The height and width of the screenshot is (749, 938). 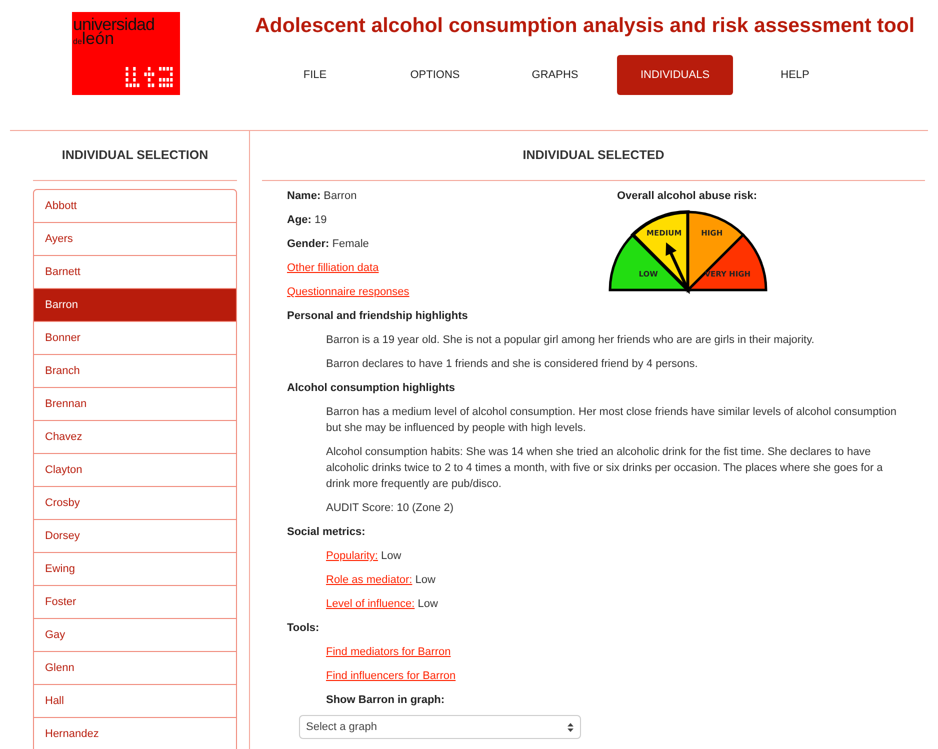 What do you see at coordinates (135, 535) in the screenshot?
I see `individual-item: Dorsey` at bounding box center [135, 535].